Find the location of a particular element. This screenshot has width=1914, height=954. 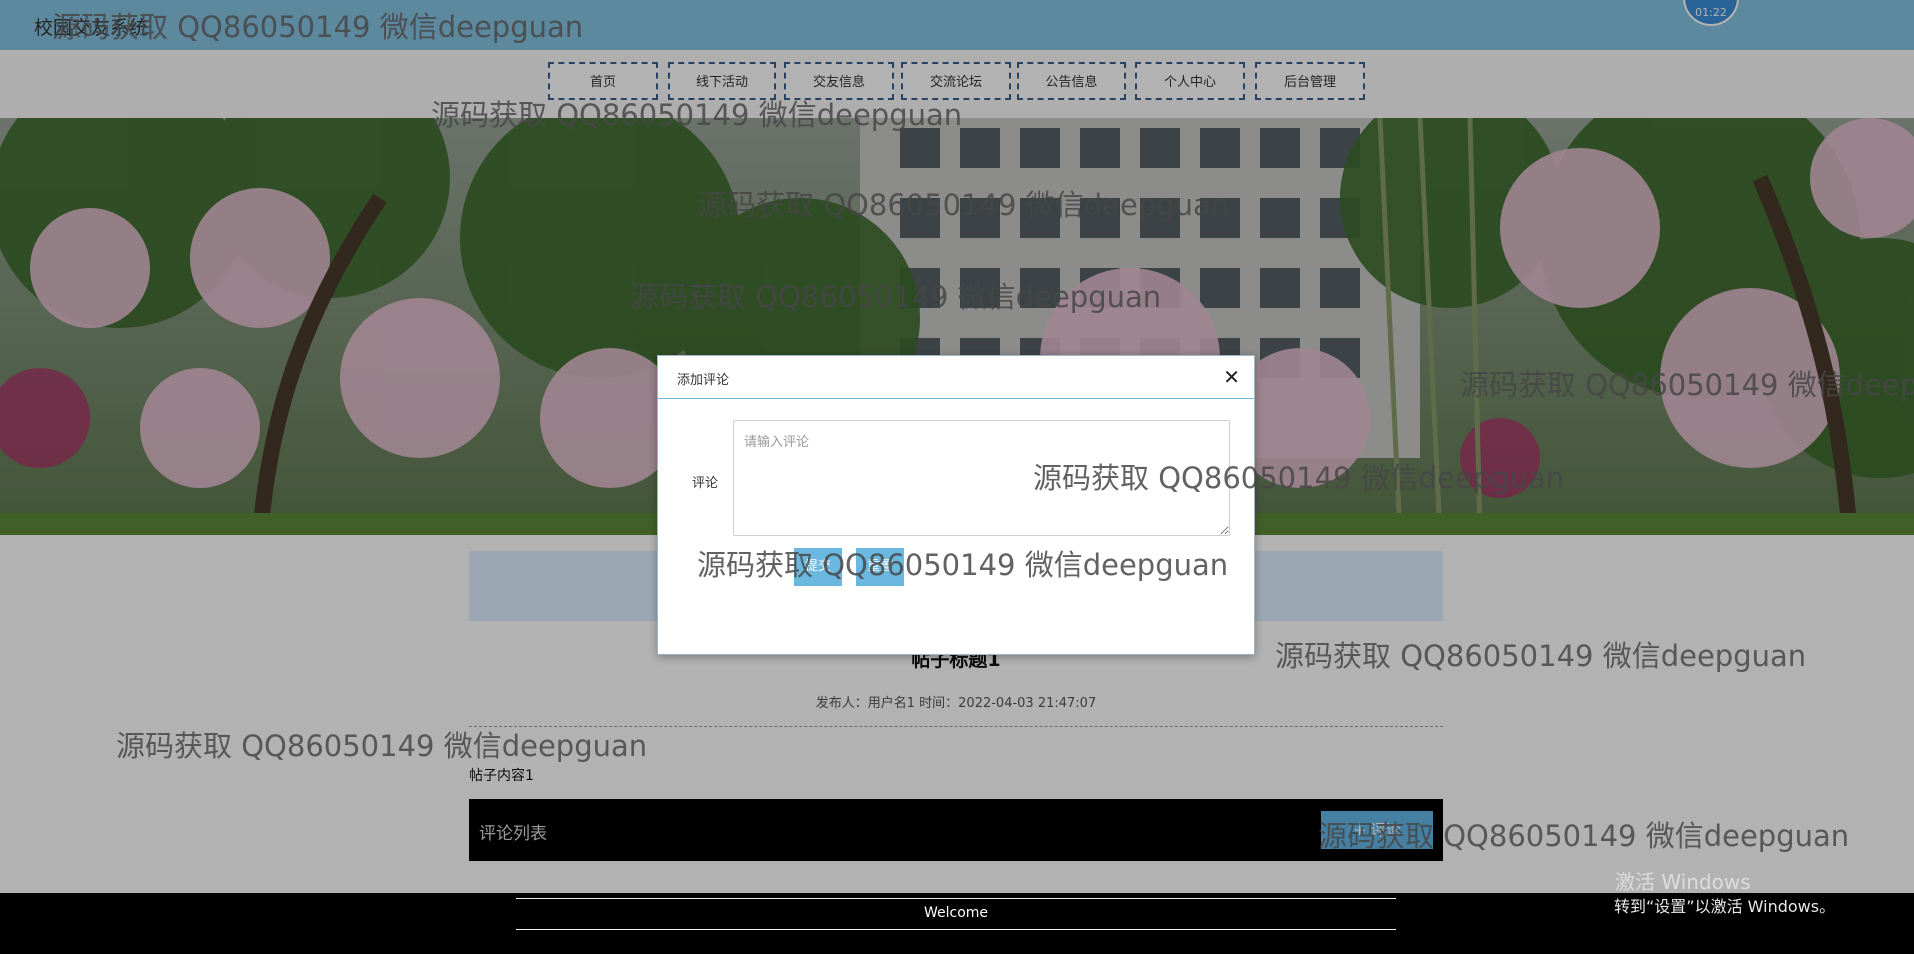

footer-text: Welcome is located at coordinates (956, 913).